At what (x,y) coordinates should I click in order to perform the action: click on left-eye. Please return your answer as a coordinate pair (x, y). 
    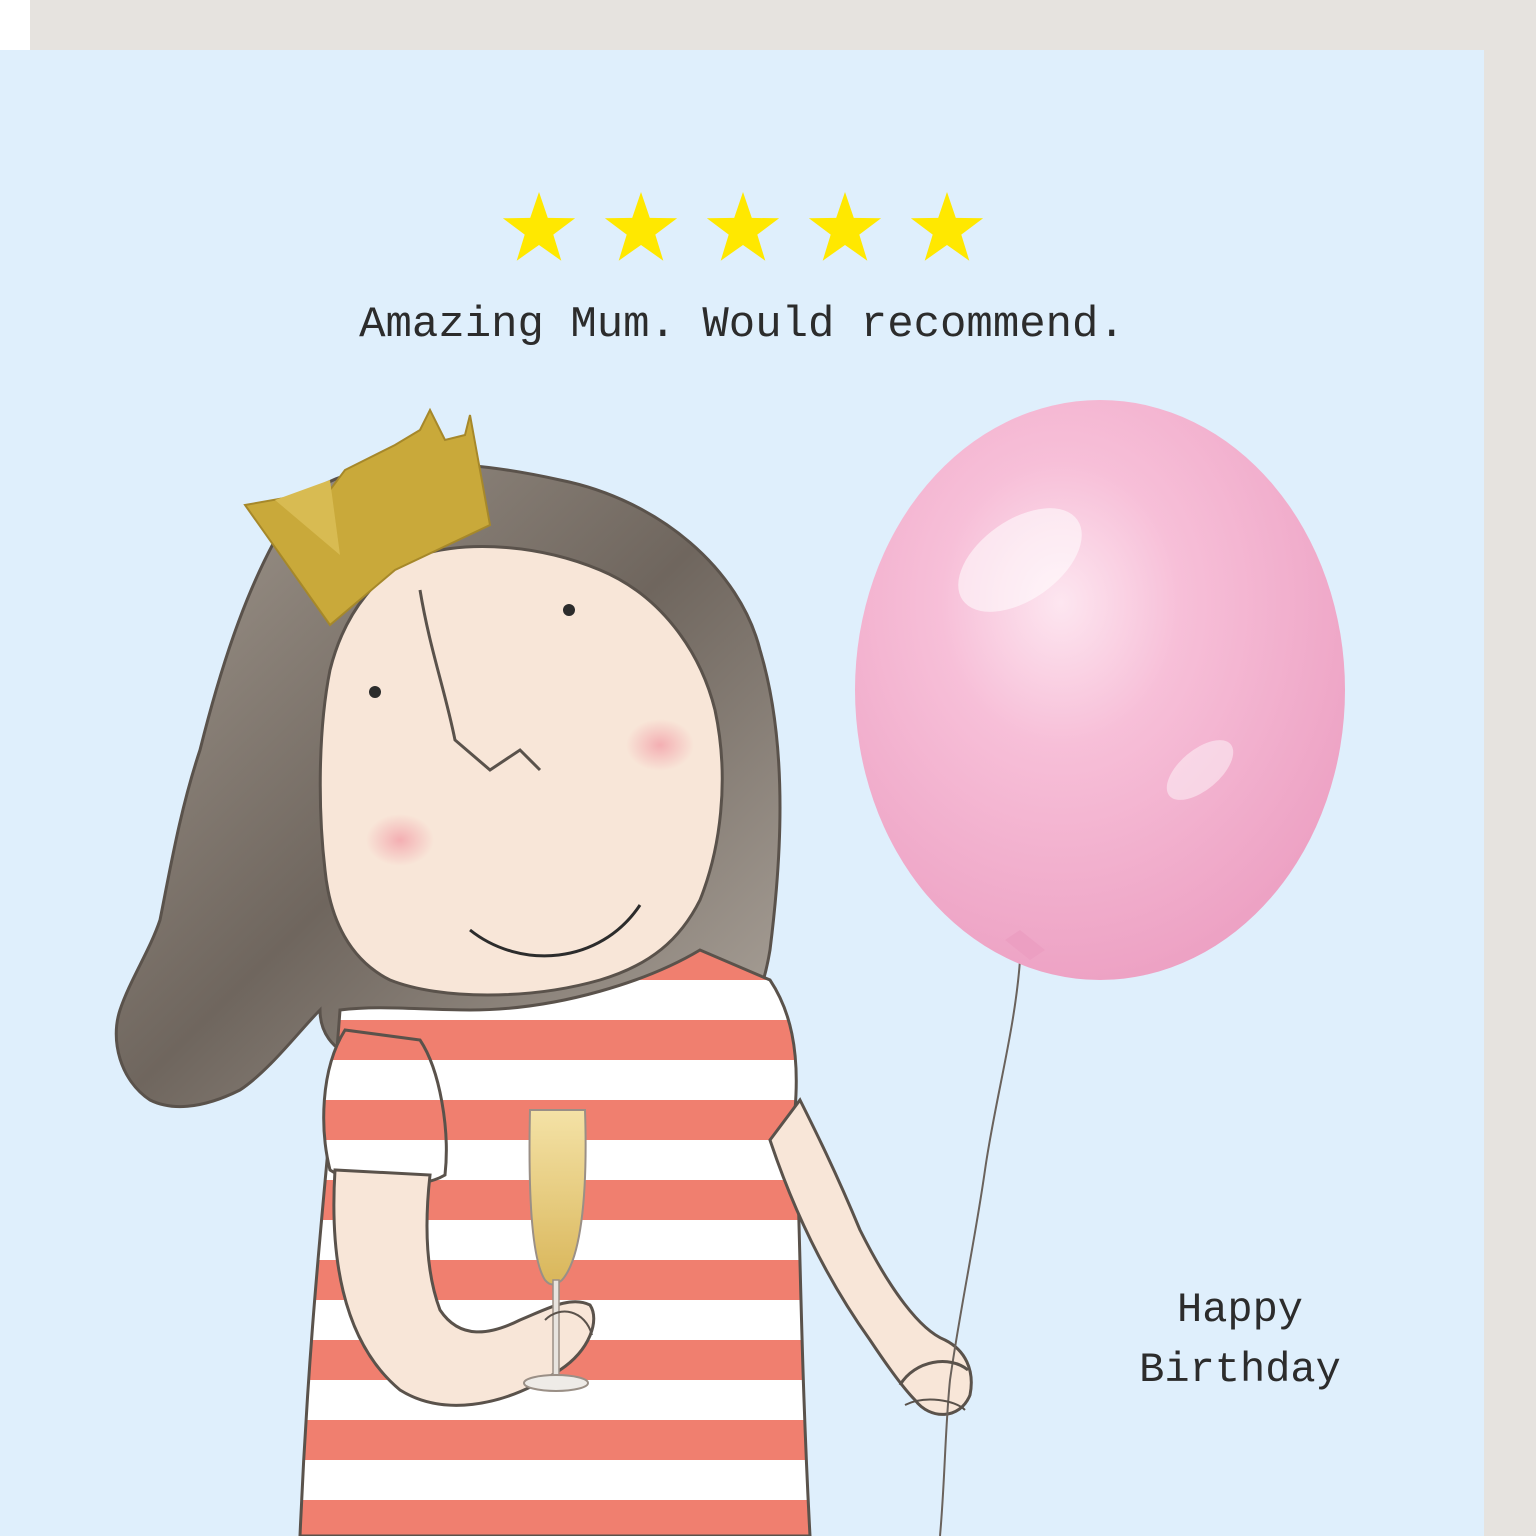
    Looking at the image, I should click on (375, 692).